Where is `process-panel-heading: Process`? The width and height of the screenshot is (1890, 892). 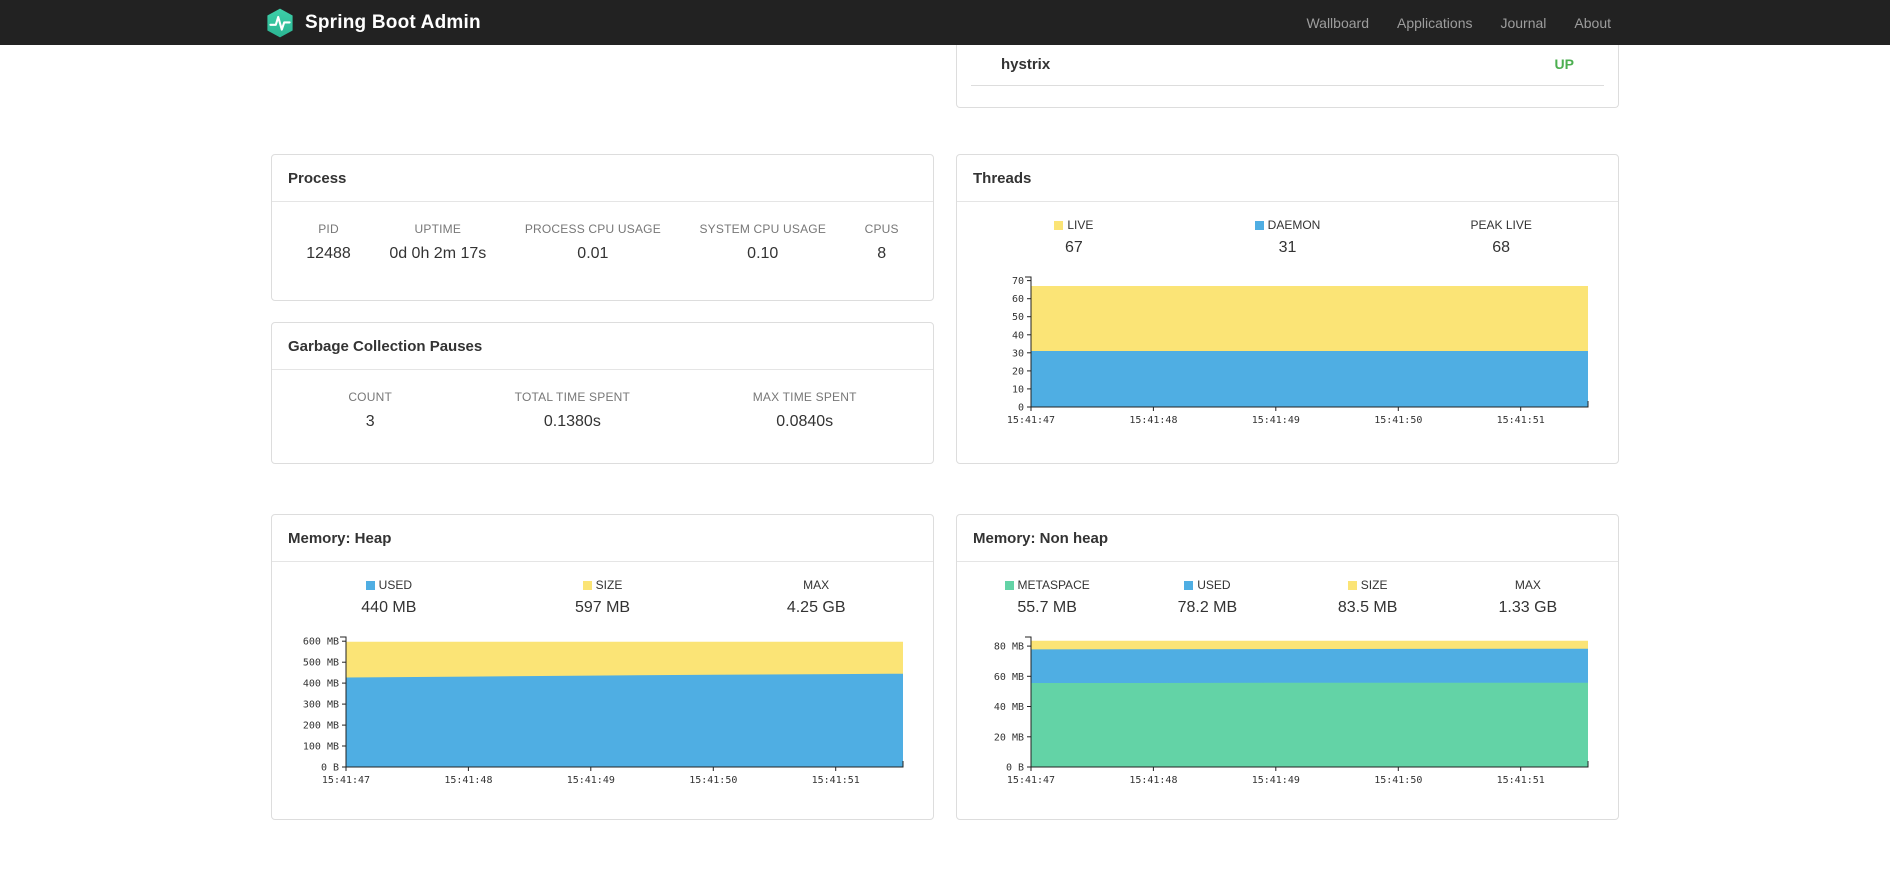
process-panel-heading: Process is located at coordinates (602, 178).